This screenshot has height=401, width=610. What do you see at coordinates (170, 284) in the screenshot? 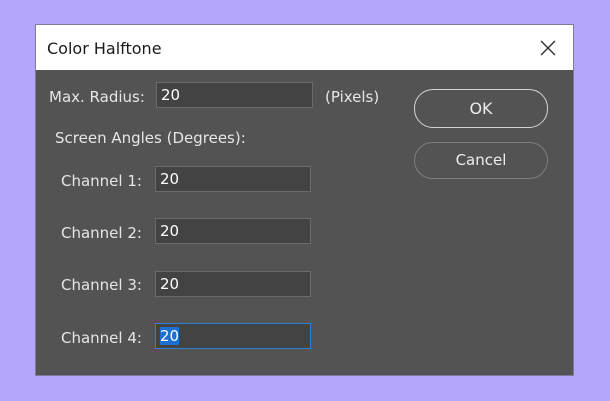
I see `channel-3-value: 20` at bounding box center [170, 284].